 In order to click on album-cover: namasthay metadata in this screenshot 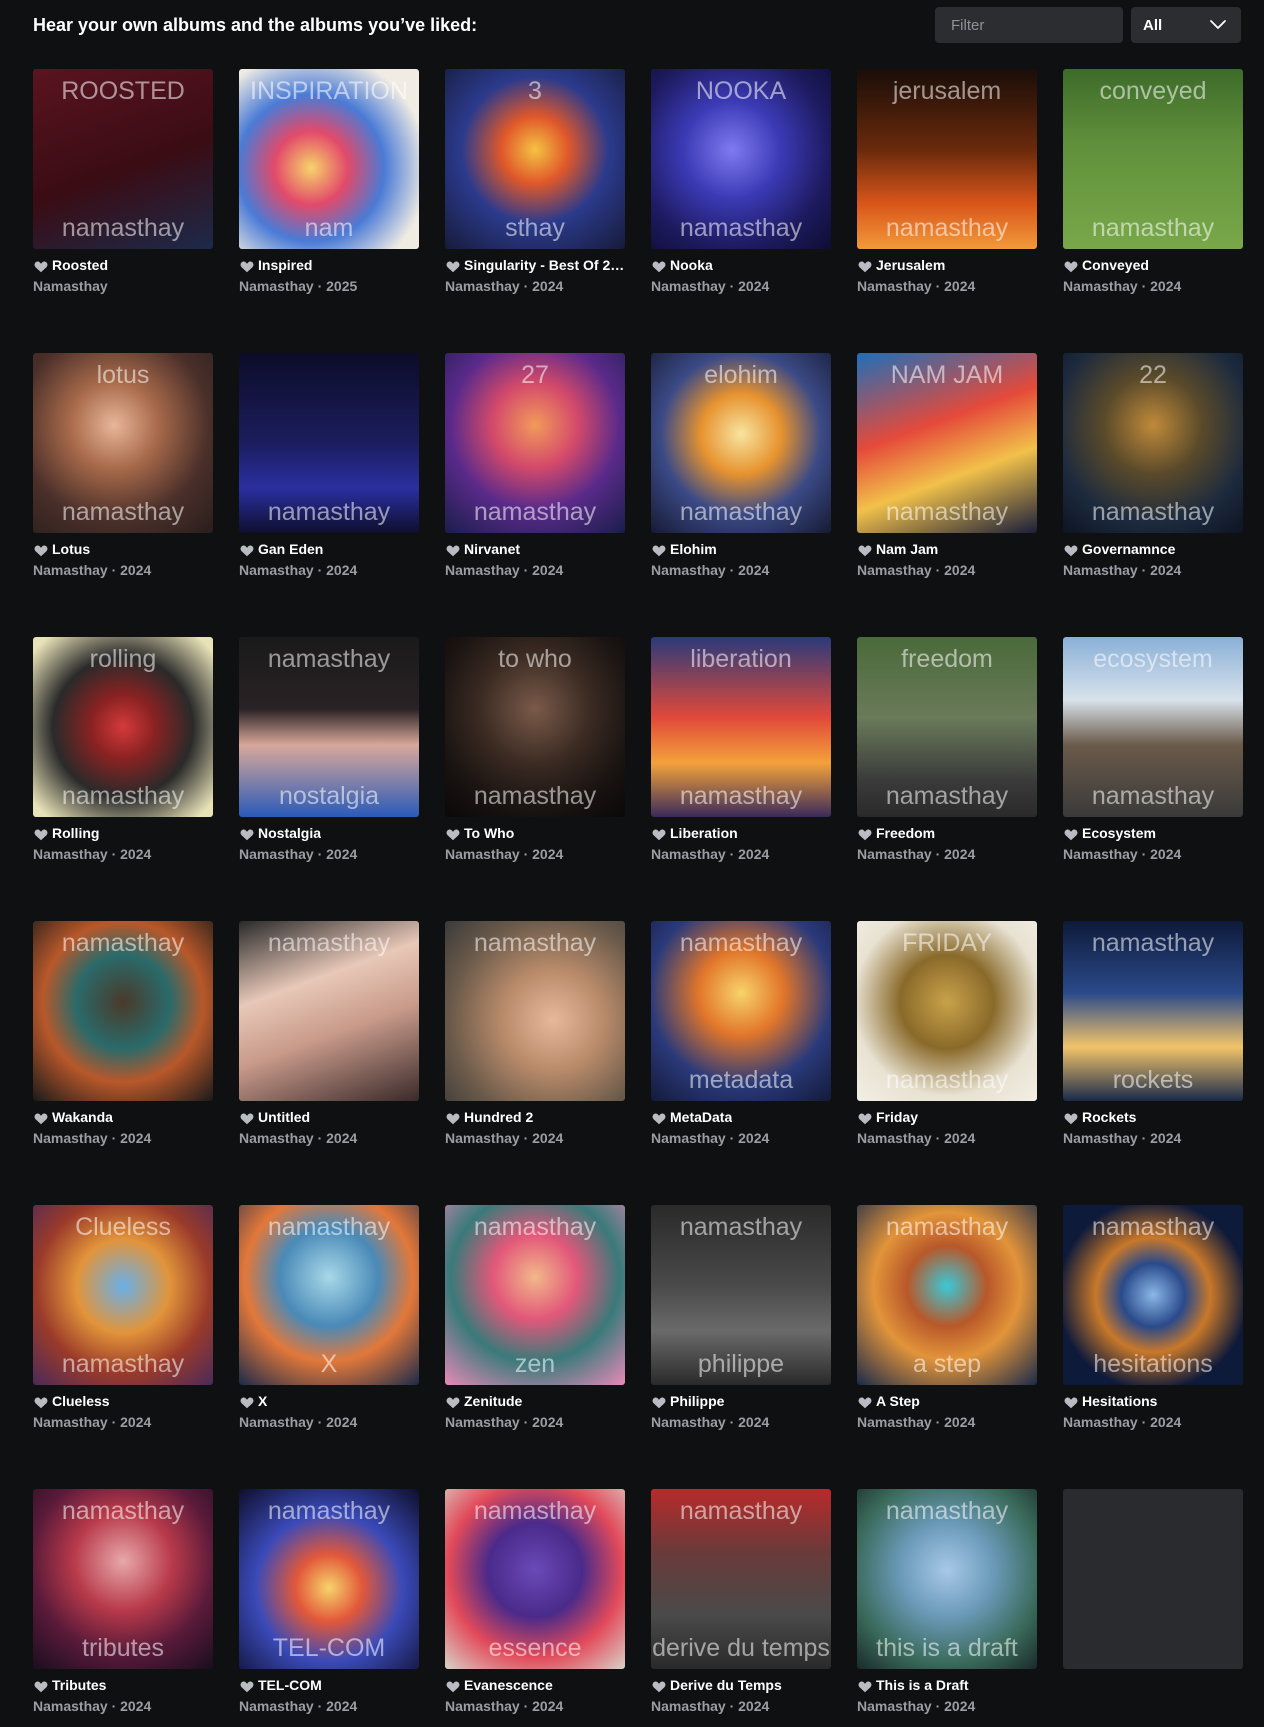, I will do `click(741, 1011)`.